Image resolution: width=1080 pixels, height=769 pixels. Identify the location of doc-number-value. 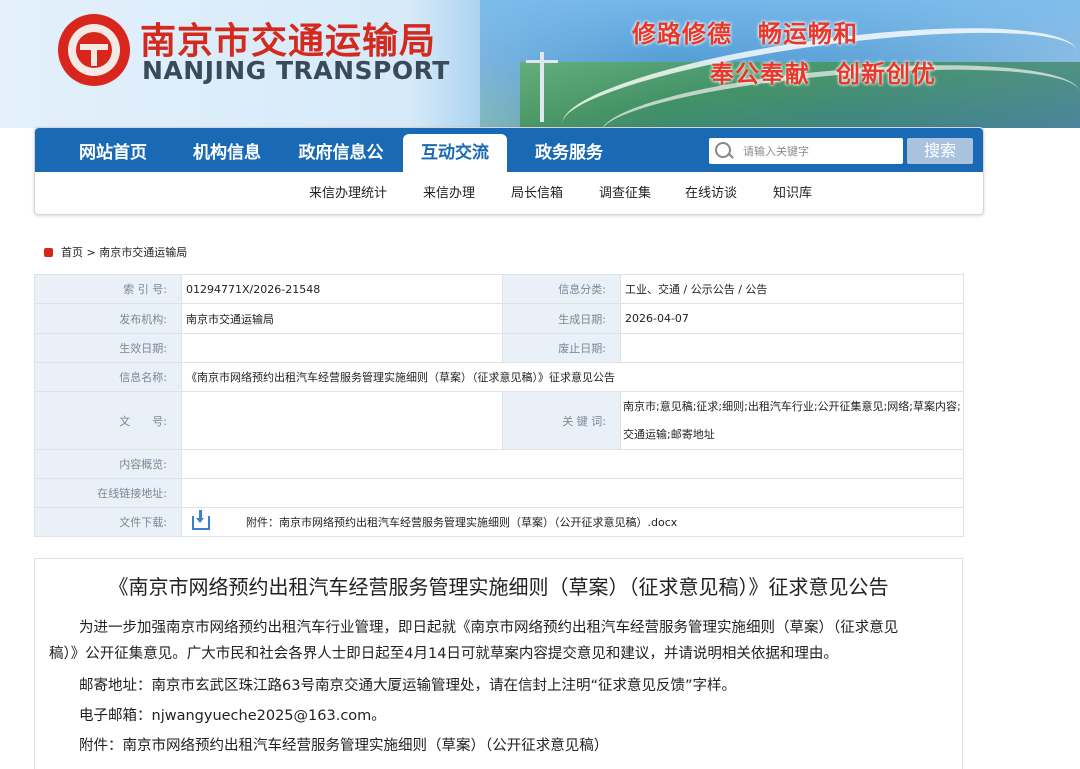
(342, 420).